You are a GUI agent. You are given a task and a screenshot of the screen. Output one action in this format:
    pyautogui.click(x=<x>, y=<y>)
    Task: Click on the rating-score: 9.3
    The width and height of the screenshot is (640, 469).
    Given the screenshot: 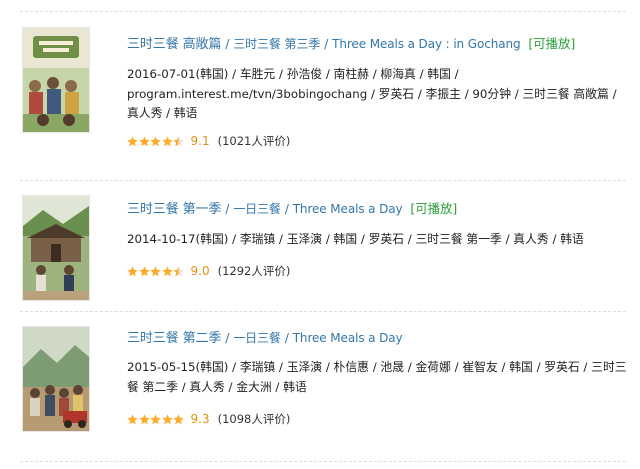 What is the action you would take?
    pyautogui.click(x=200, y=419)
    